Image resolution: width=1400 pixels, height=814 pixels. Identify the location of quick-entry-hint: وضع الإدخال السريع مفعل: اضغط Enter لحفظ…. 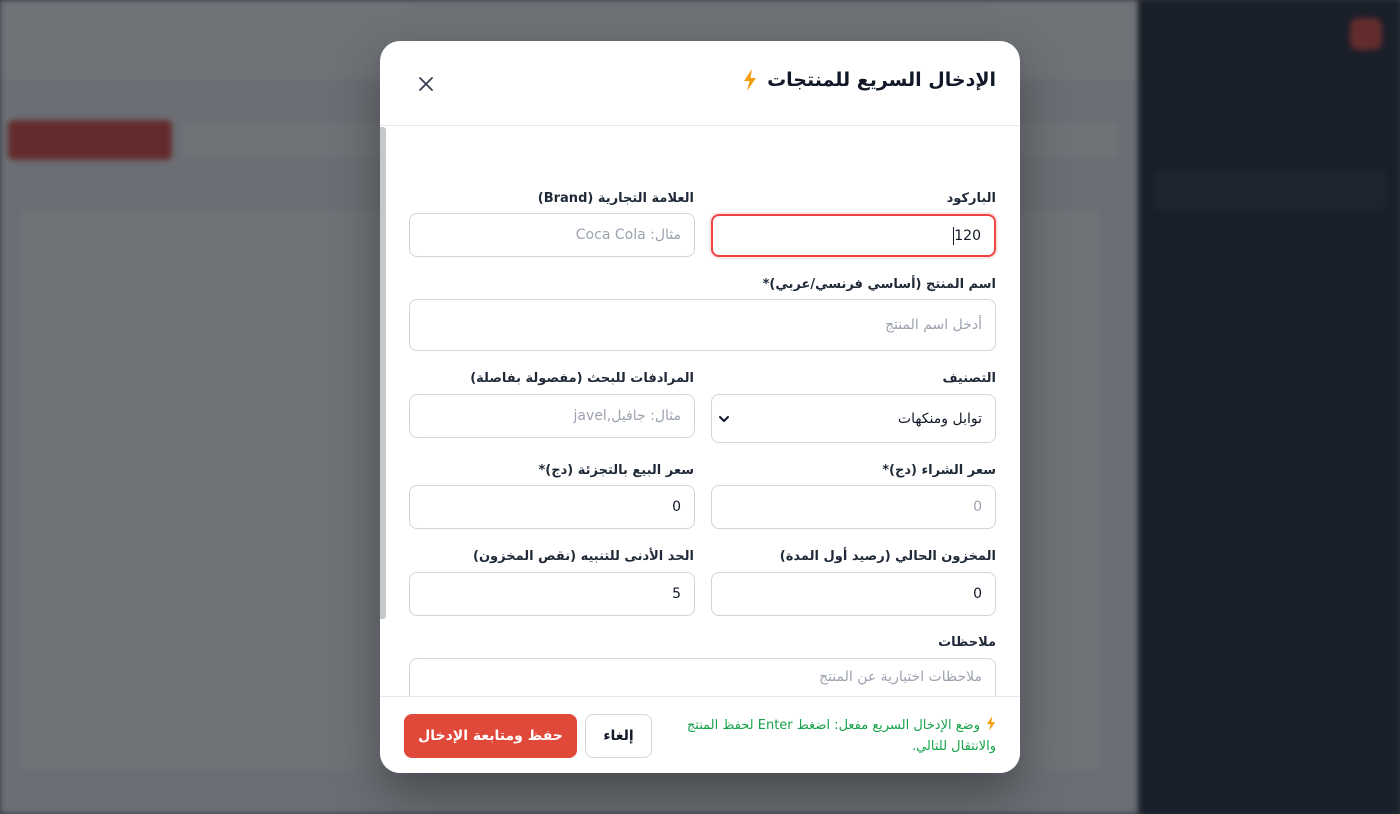
(830, 736).